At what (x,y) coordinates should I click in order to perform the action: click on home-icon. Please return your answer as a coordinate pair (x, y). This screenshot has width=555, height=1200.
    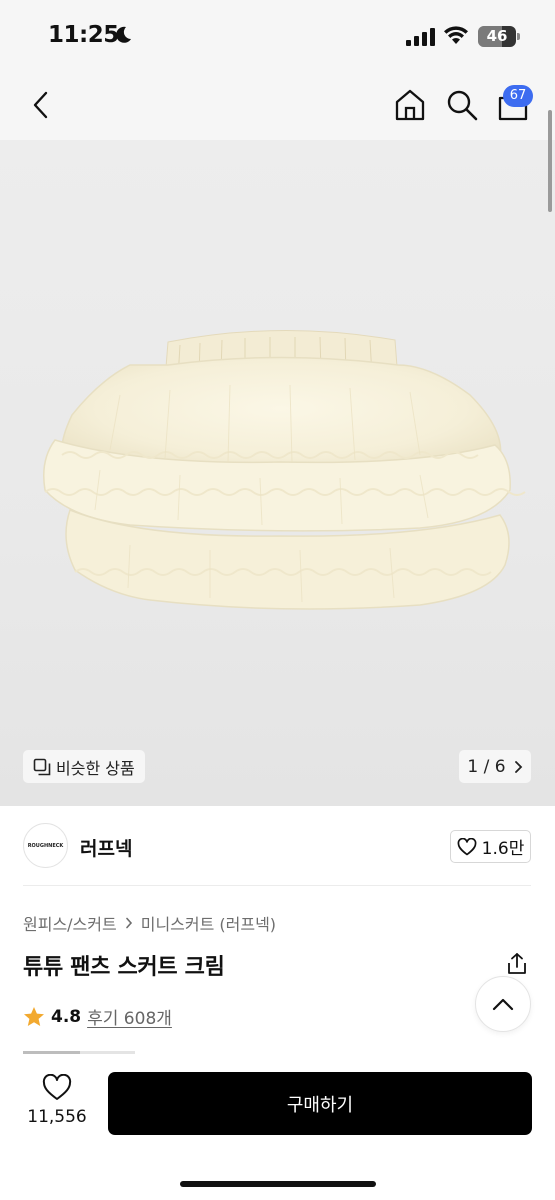
    Looking at the image, I should click on (410, 105).